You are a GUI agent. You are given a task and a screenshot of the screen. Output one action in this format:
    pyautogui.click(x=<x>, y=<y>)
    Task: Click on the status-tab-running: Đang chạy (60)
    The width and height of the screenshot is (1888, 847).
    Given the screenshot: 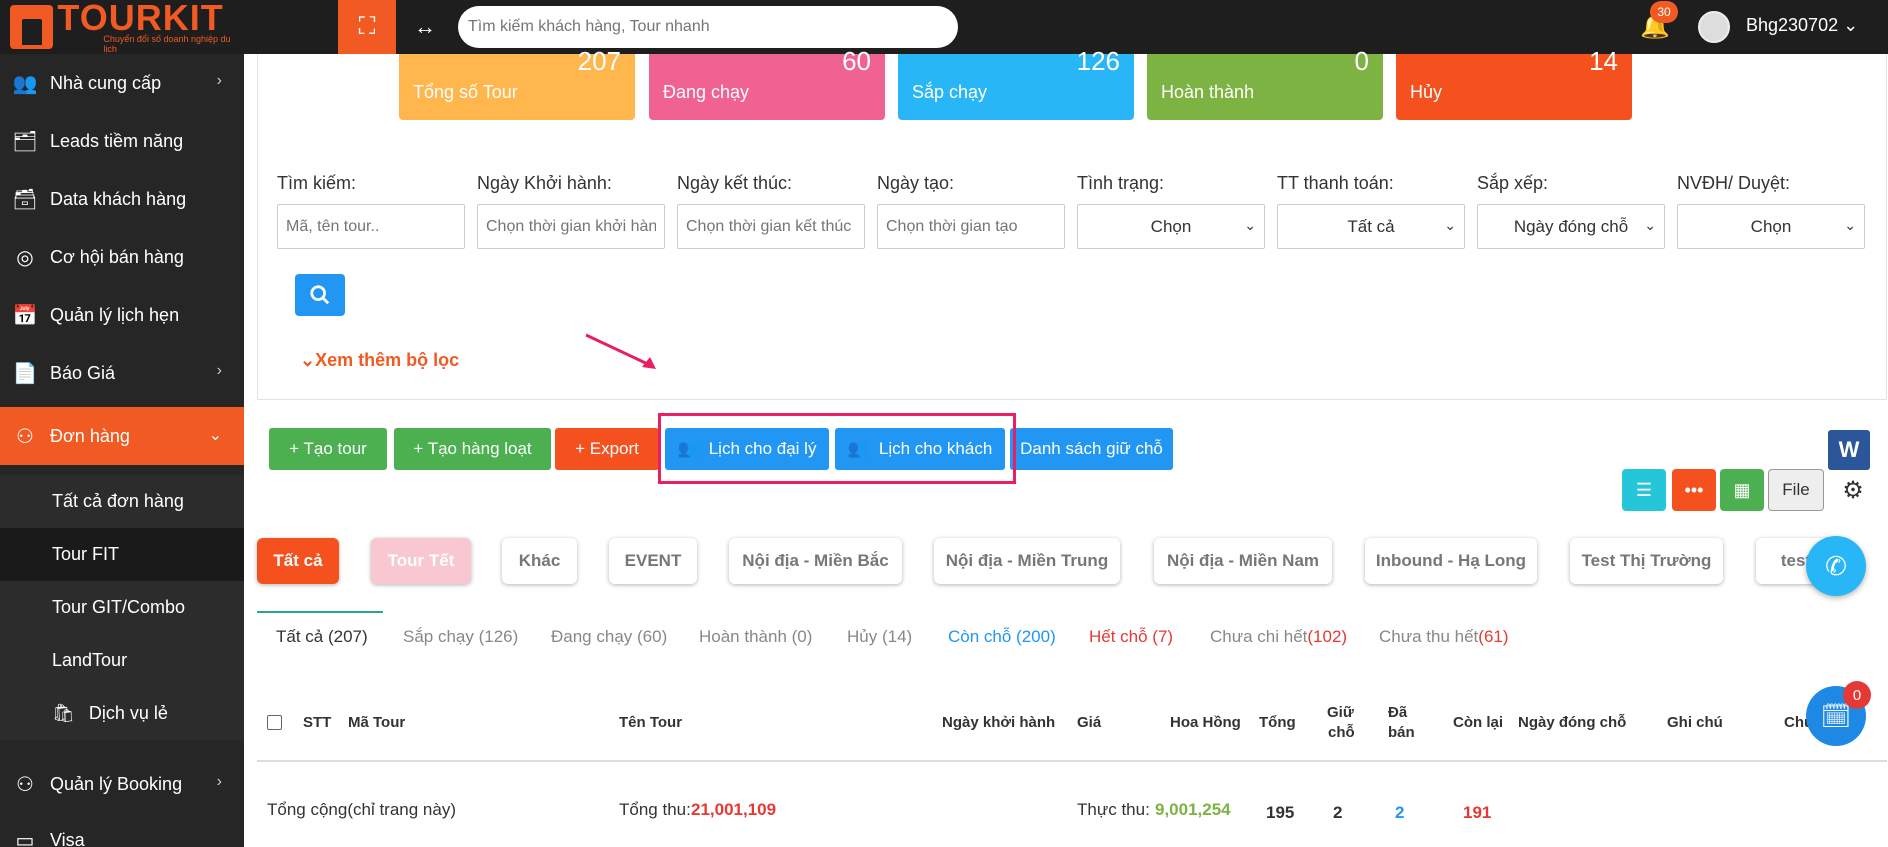 What is the action you would take?
    pyautogui.click(x=609, y=637)
    